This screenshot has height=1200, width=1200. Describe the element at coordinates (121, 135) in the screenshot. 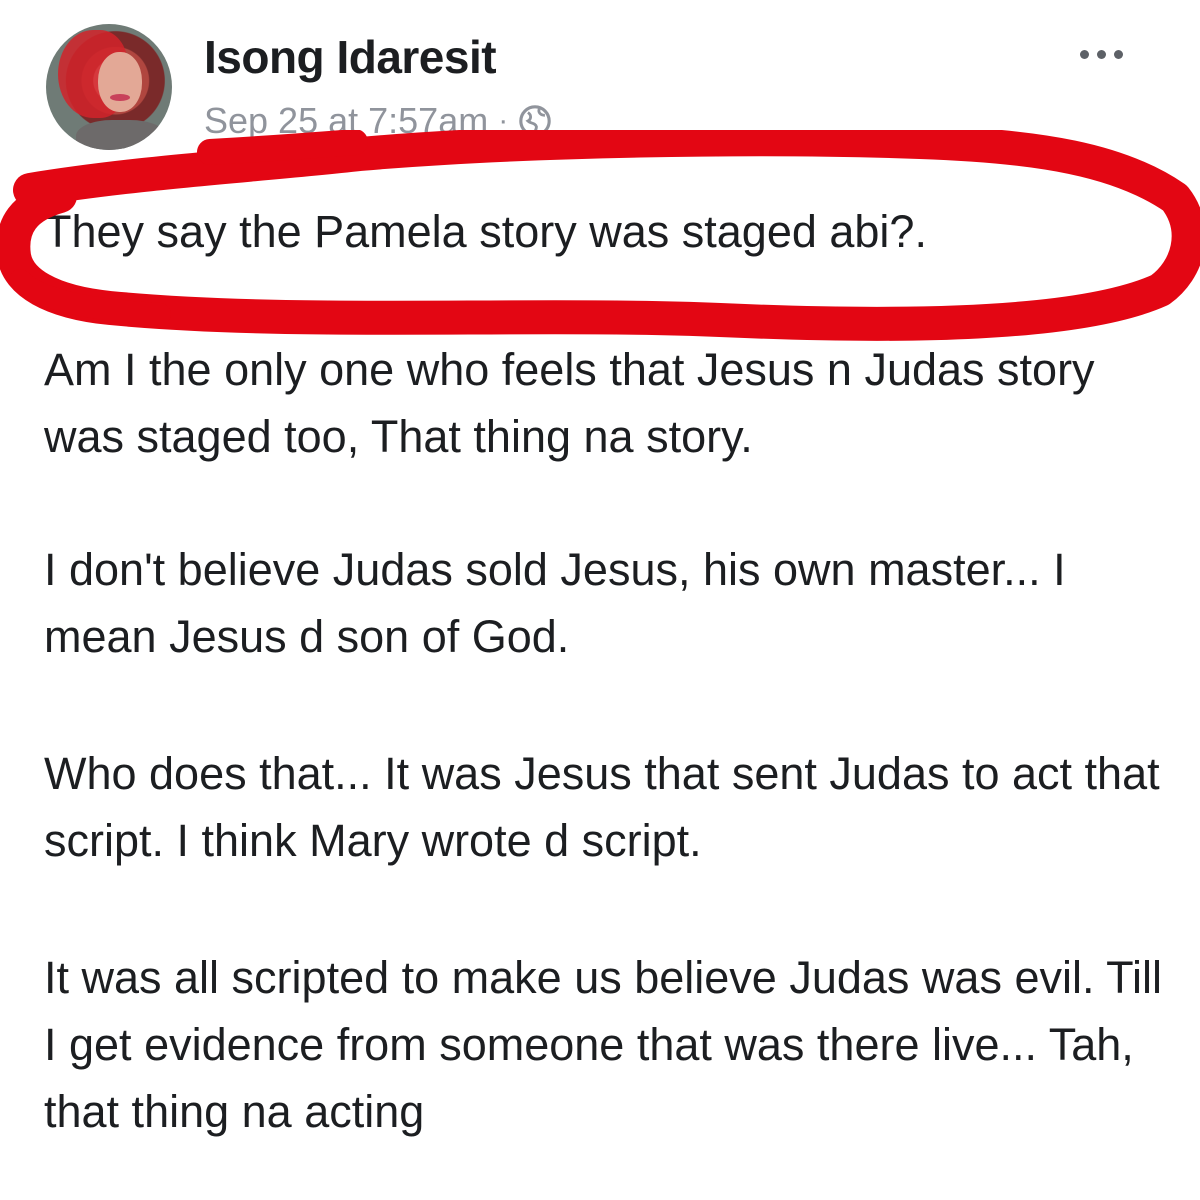

I see `avatar-clothing` at that location.